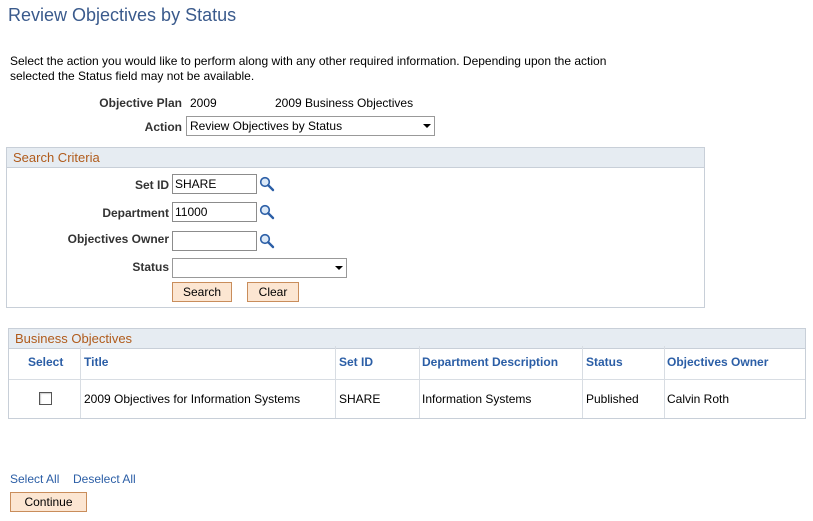 The image size is (813, 521). What do you see at coordinates (46, 362) in the screenshot?
I see `column-header-select: Select` at bounding box center [46, 362].